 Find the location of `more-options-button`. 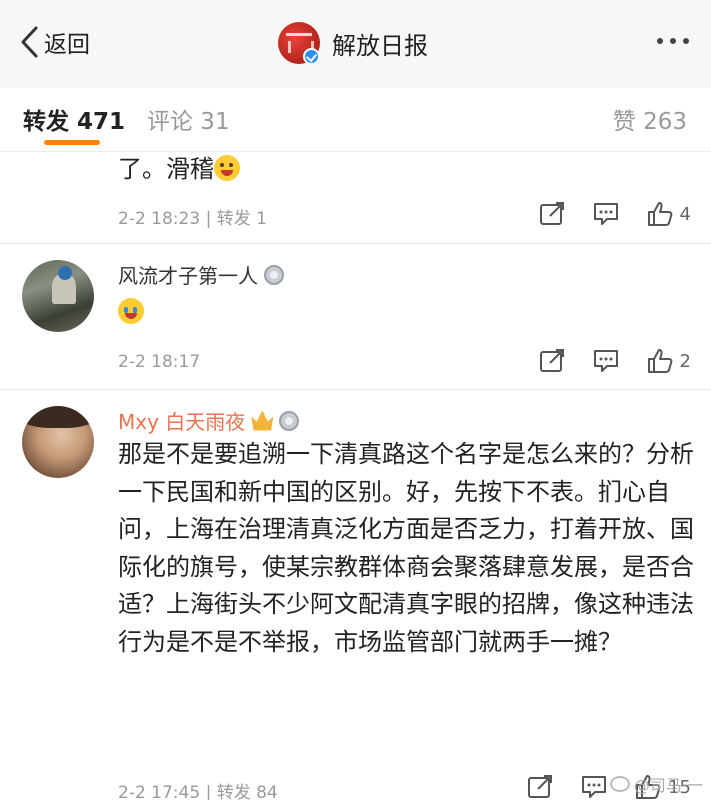

more-options-button is located at coordinates (673, 41).